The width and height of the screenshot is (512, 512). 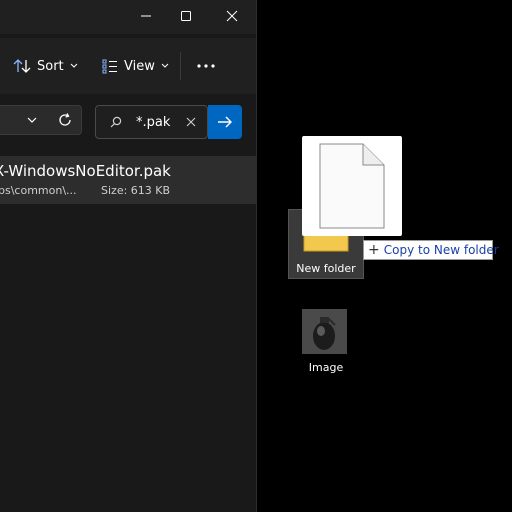 I want to click on view-button: View, so click(x=135, y=66).